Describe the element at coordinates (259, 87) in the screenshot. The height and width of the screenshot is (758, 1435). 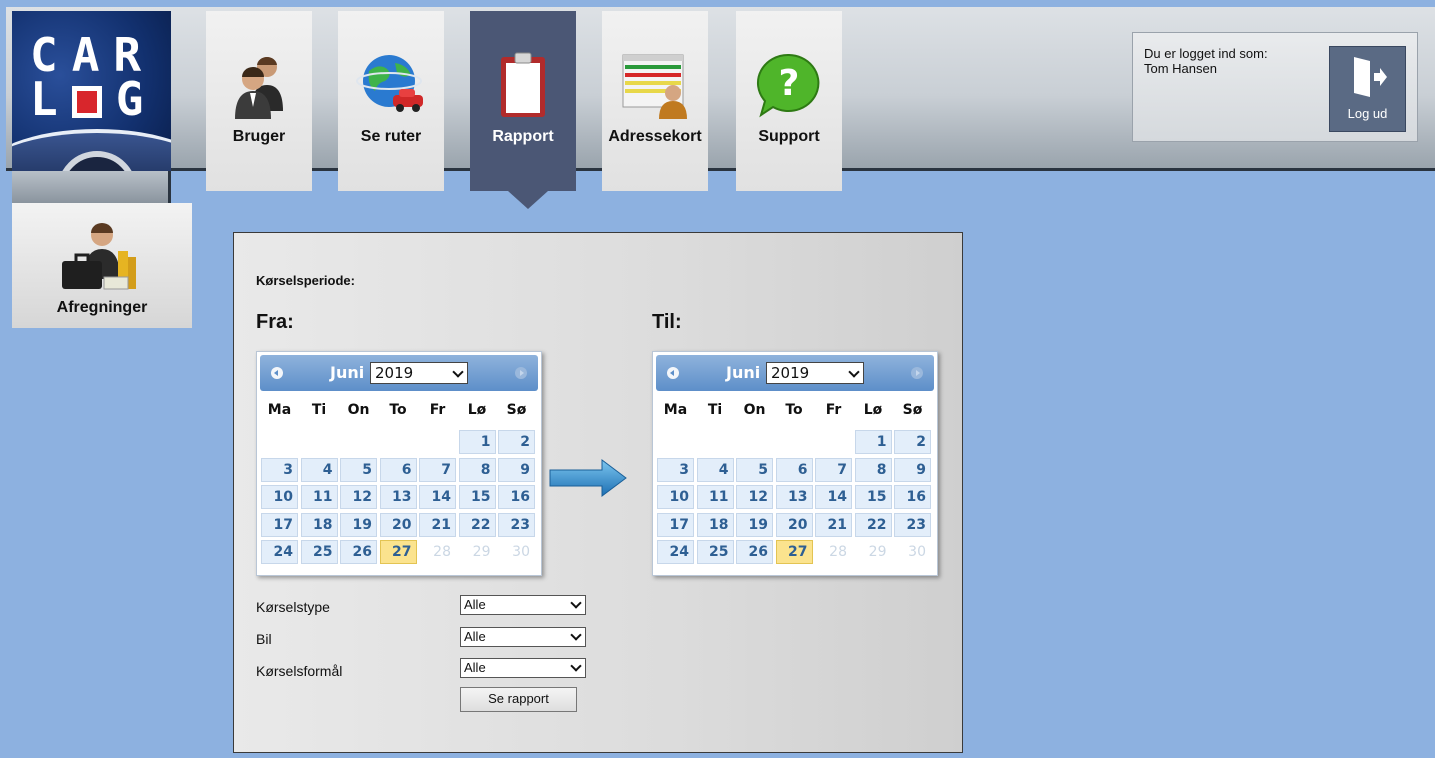
I see `users-icon` at that location.